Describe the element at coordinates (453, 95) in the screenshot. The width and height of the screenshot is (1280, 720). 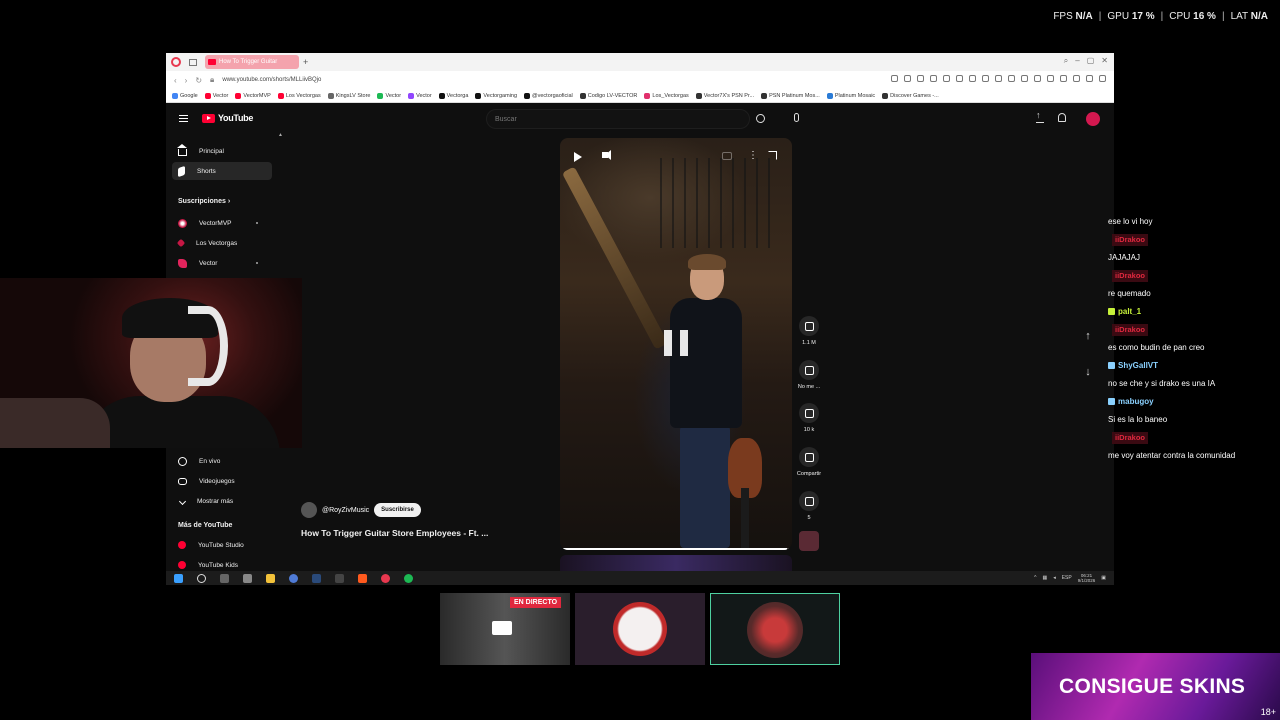
I see `bookmark-item: Vectorga` at that location.